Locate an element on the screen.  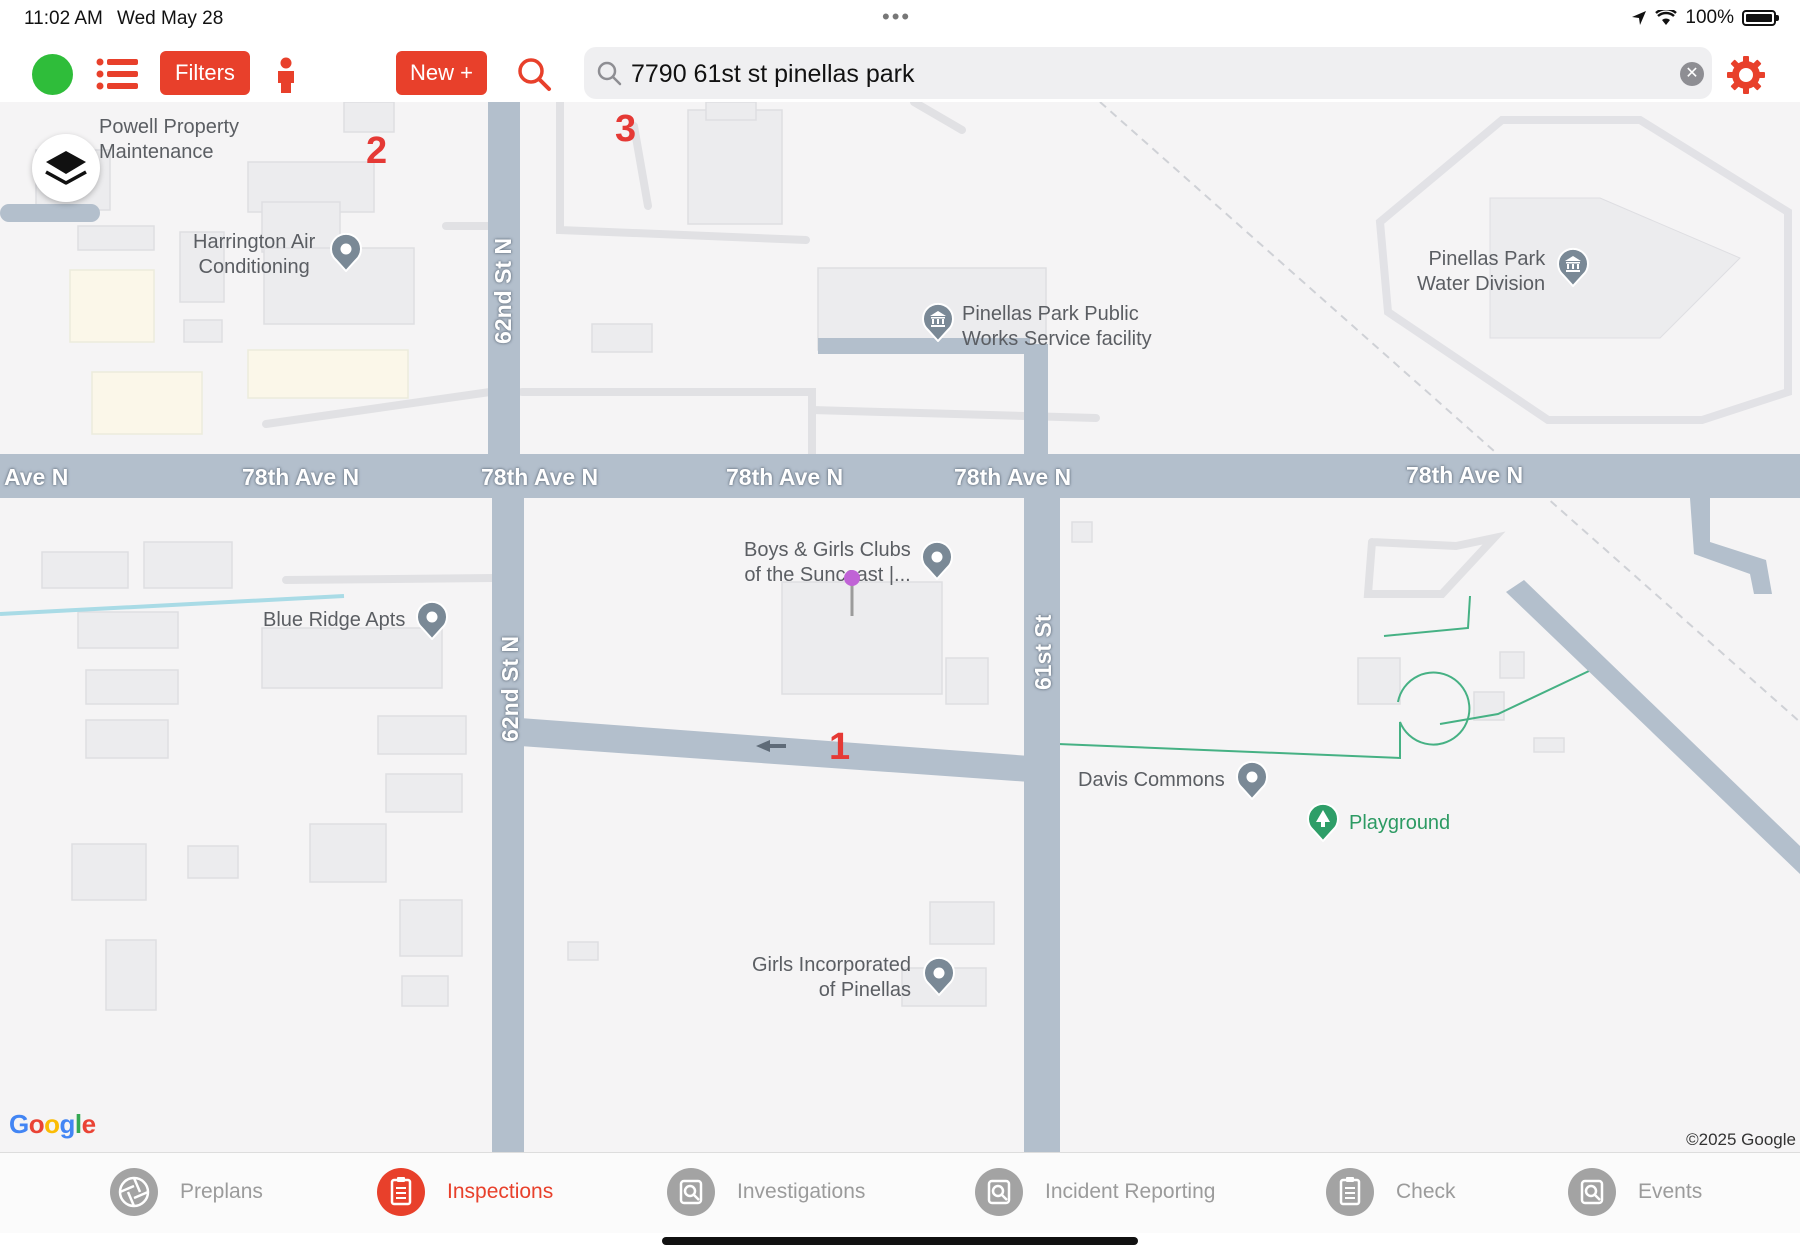
place-label: Girls Incorporated of Pinellas is located at coordinates (831, 978).